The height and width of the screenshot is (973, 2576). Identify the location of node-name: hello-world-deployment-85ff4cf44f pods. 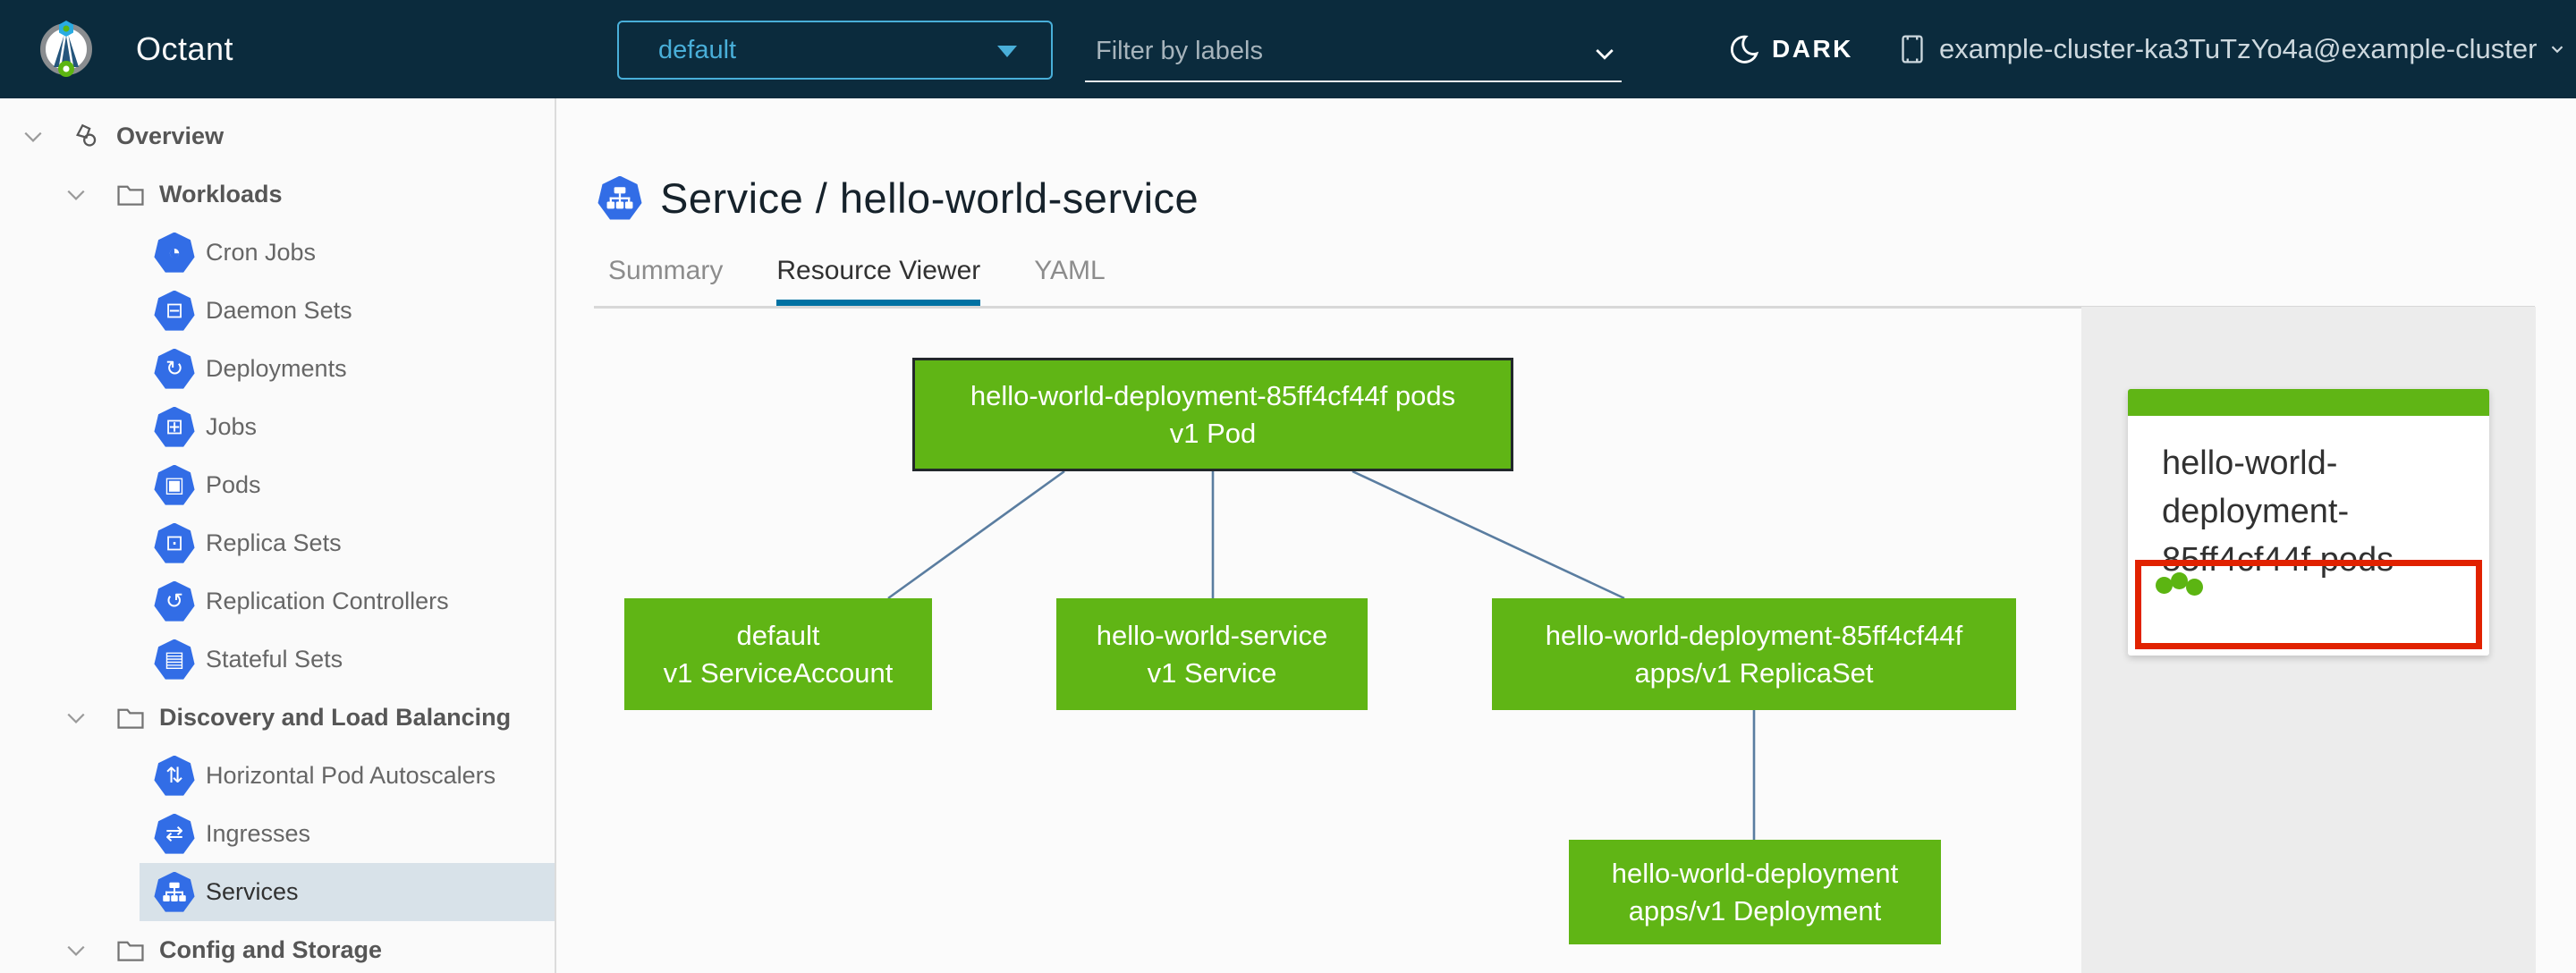
(1213, 395).